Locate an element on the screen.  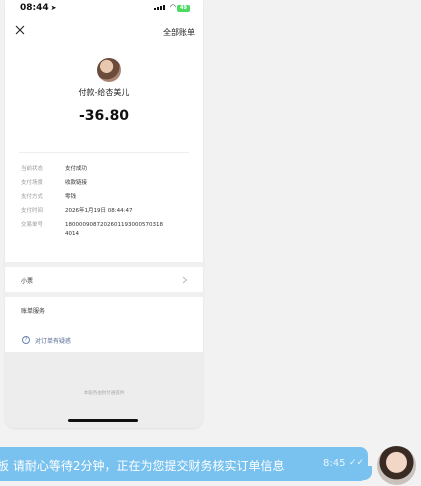
chat-message-time: 8:45 is located at coordinates (334, 463).